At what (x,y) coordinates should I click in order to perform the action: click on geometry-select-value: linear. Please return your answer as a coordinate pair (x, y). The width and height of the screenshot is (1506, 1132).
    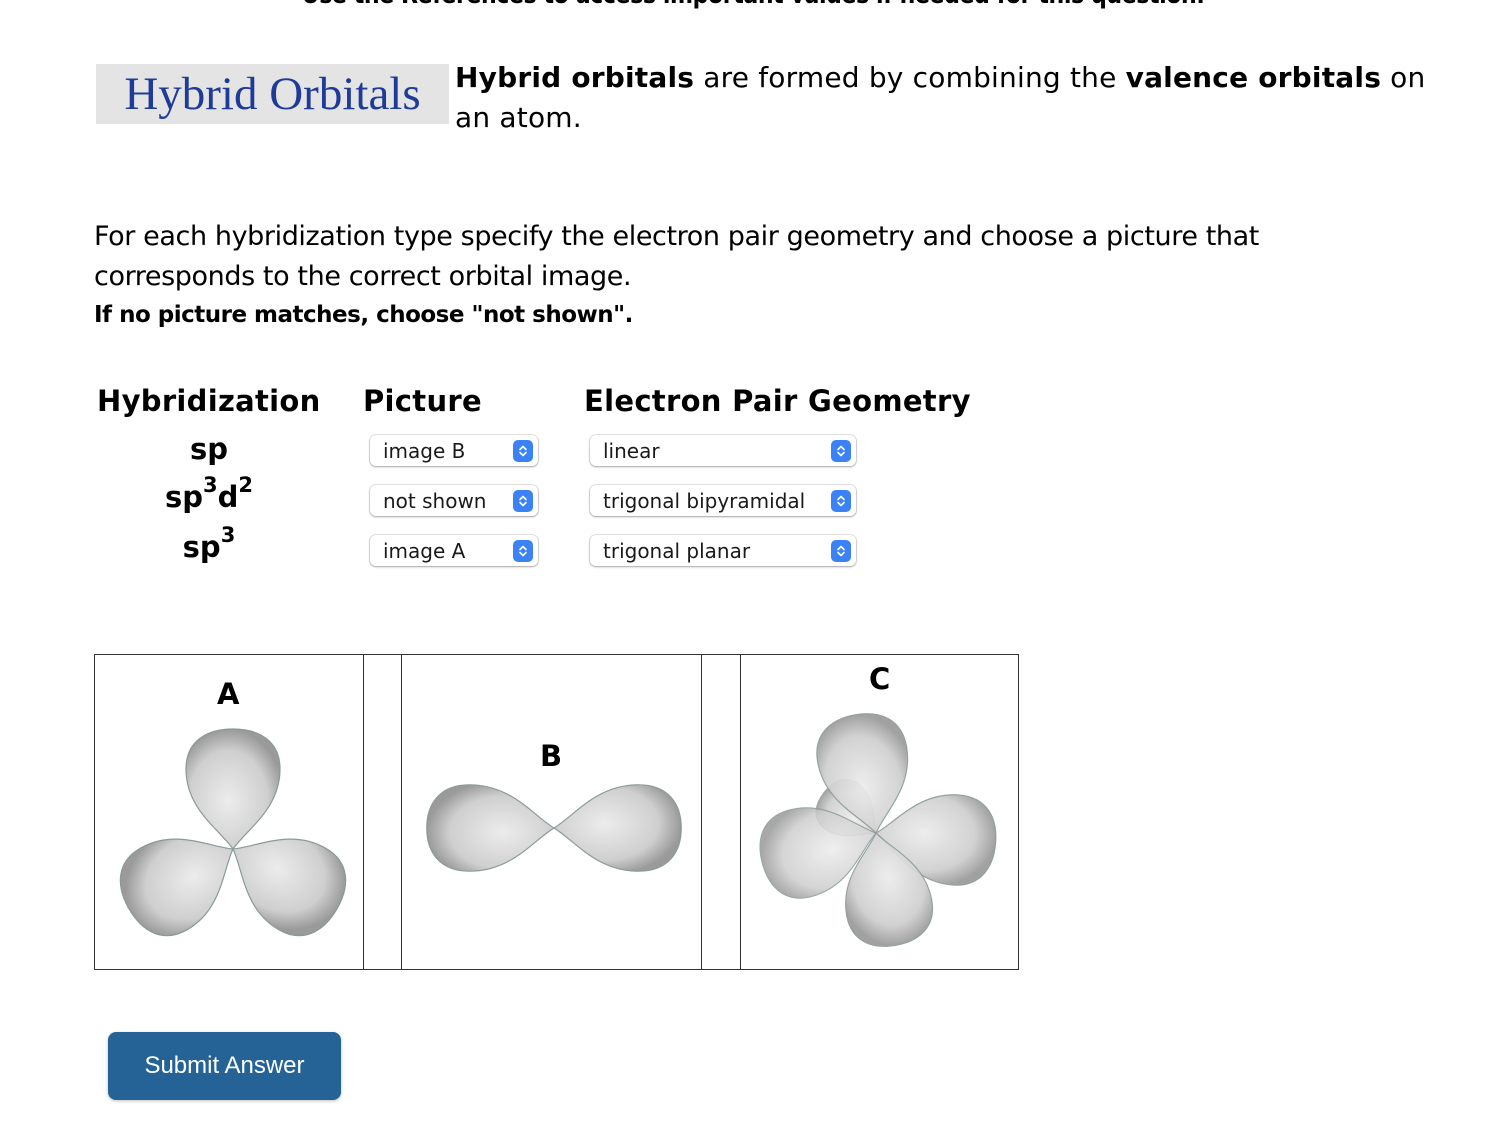
    Looking at the image, I should click on (631, 450).